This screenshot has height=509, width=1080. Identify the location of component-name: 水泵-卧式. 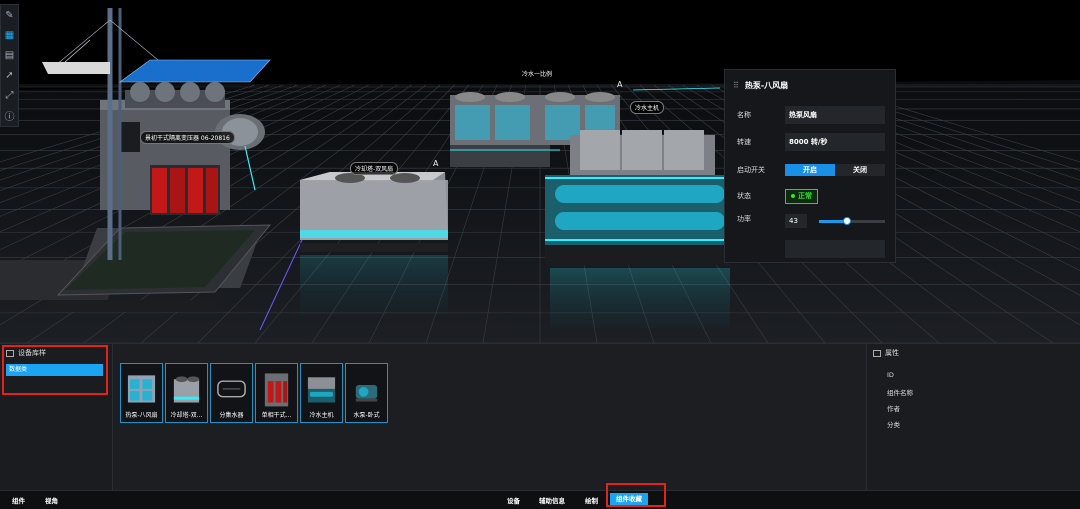
(366, 414).